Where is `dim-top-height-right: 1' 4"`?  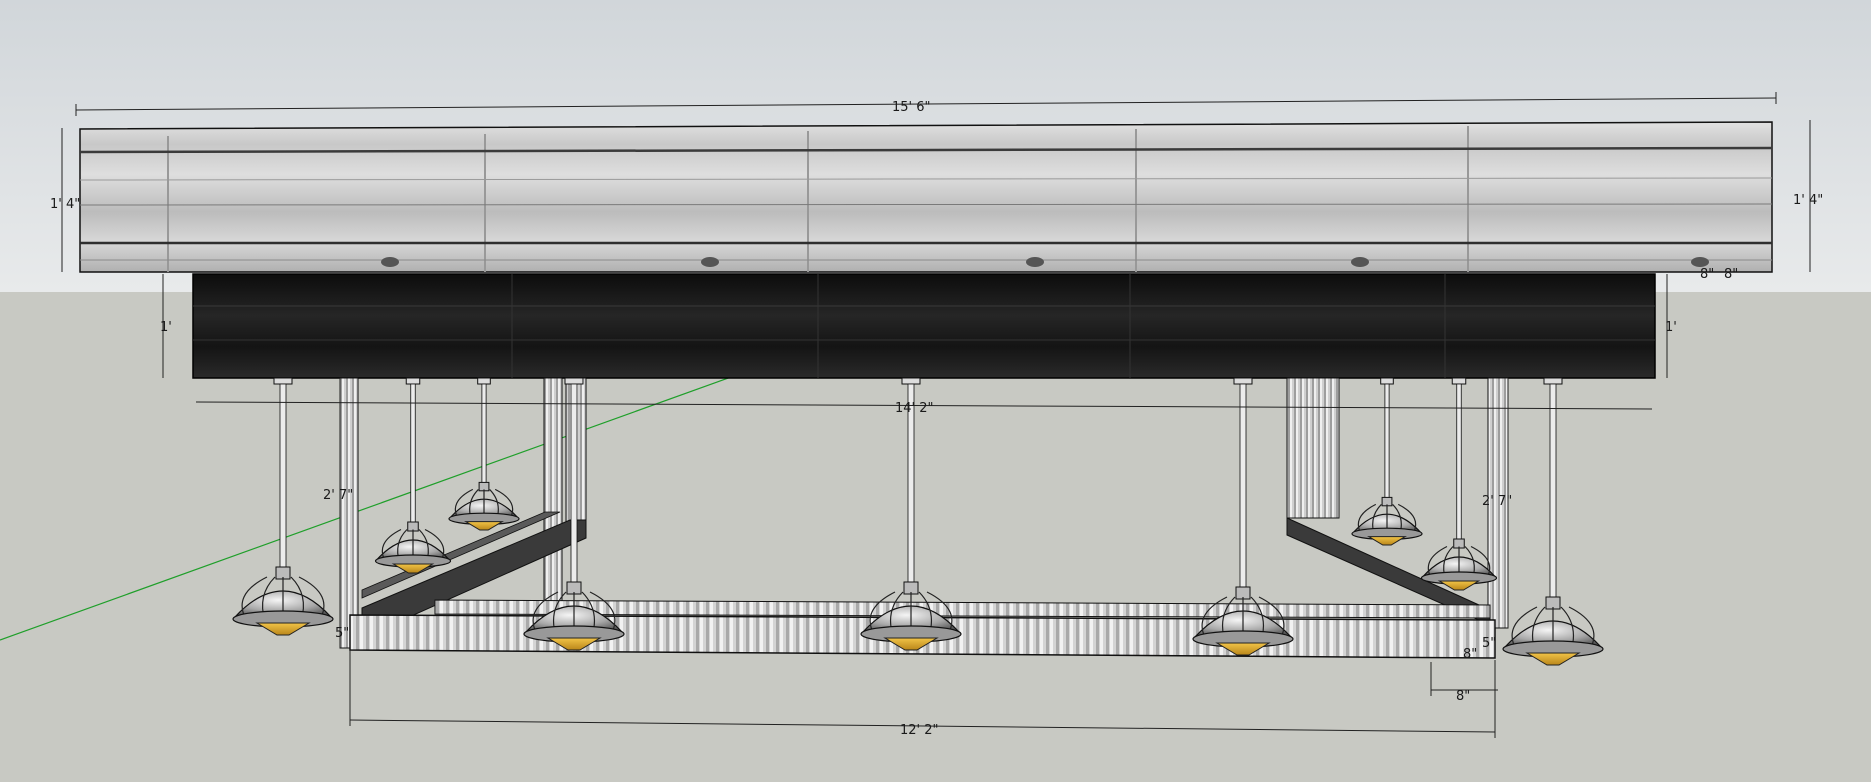
dim-top-height-right: 1' 4" is located at coordinates (1808, 200).